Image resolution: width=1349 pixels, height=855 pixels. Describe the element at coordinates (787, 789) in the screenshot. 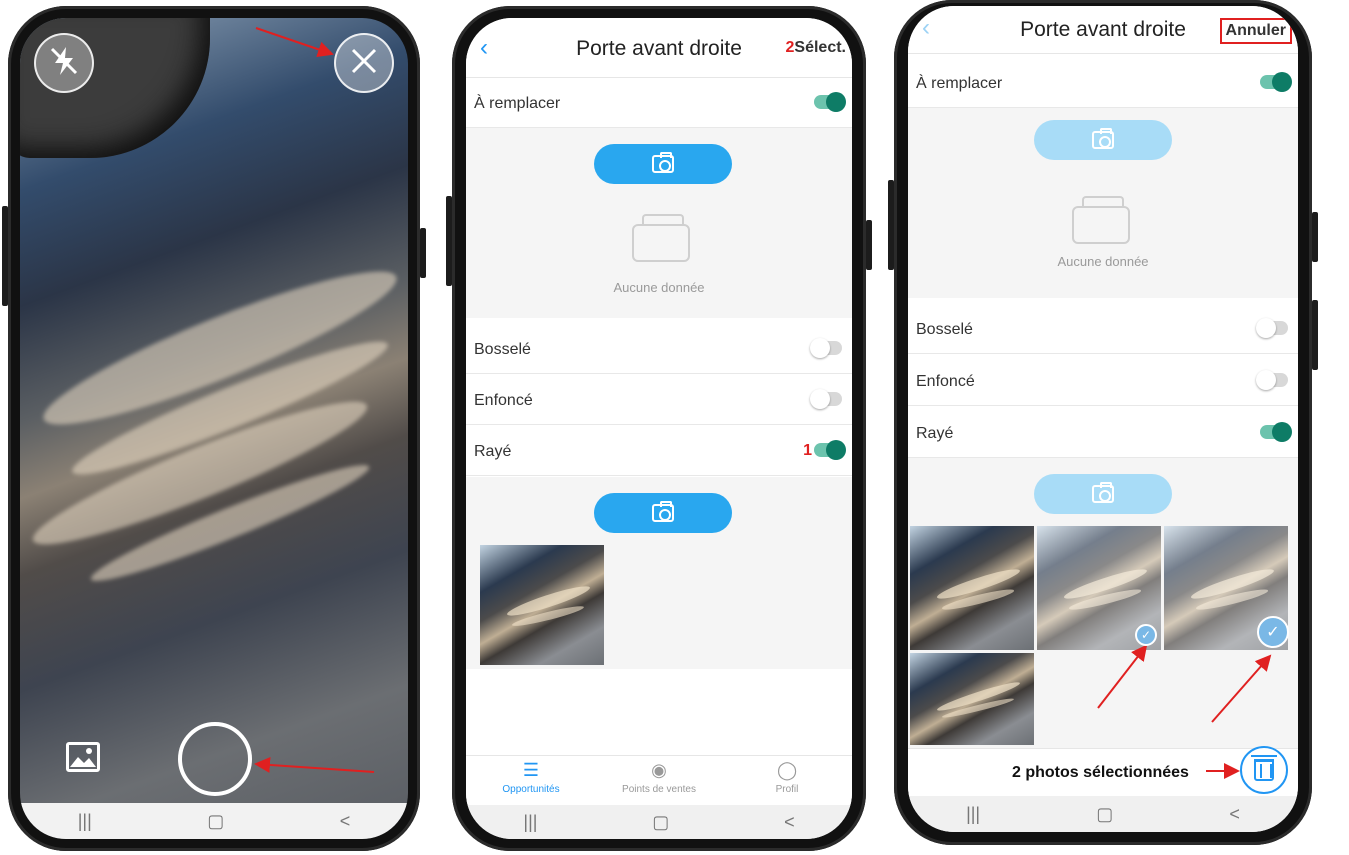

I see `tab-label: Profil` at that location.